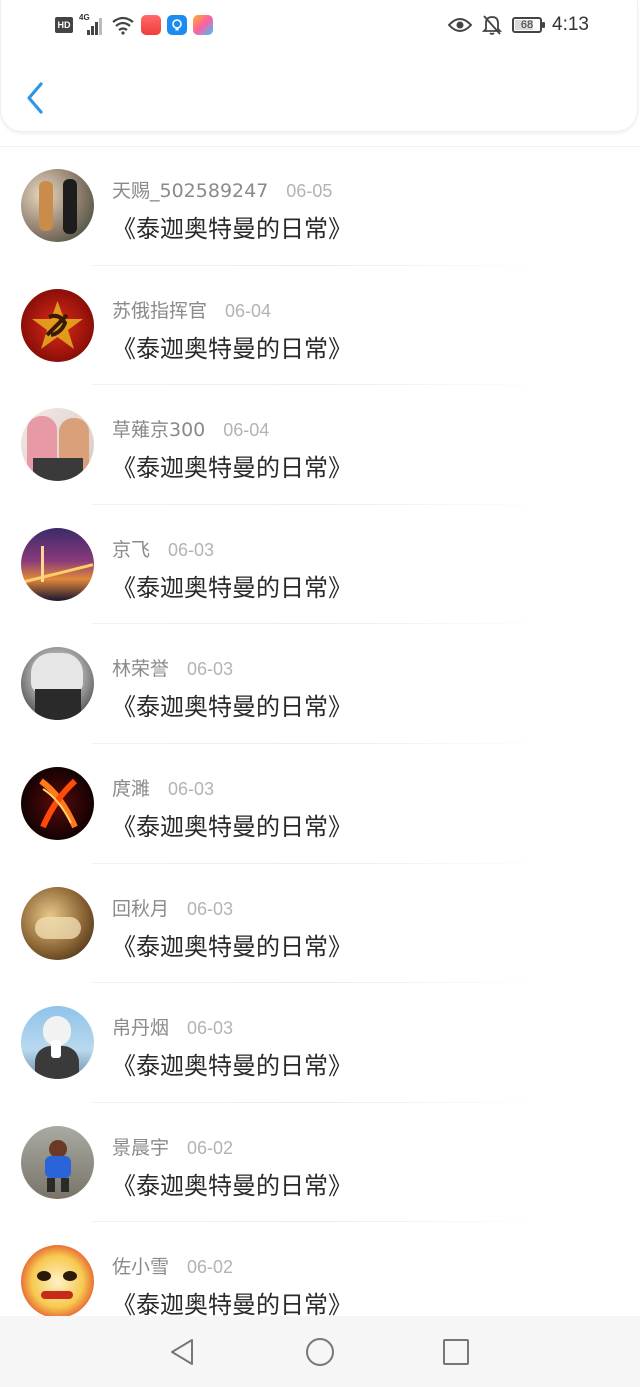 The image size is (640, 1387). I want to click on item-meta: 京飞 06-03, so click(163, 548).